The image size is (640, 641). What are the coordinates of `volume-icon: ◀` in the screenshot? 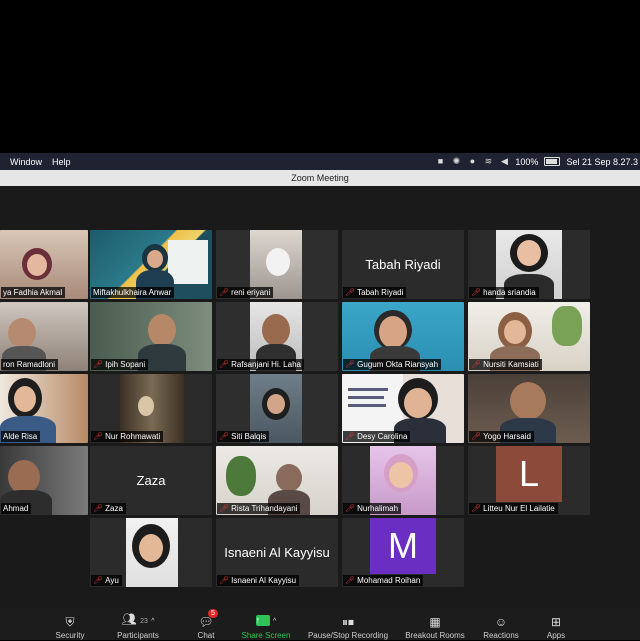 It's located at (504, 161).